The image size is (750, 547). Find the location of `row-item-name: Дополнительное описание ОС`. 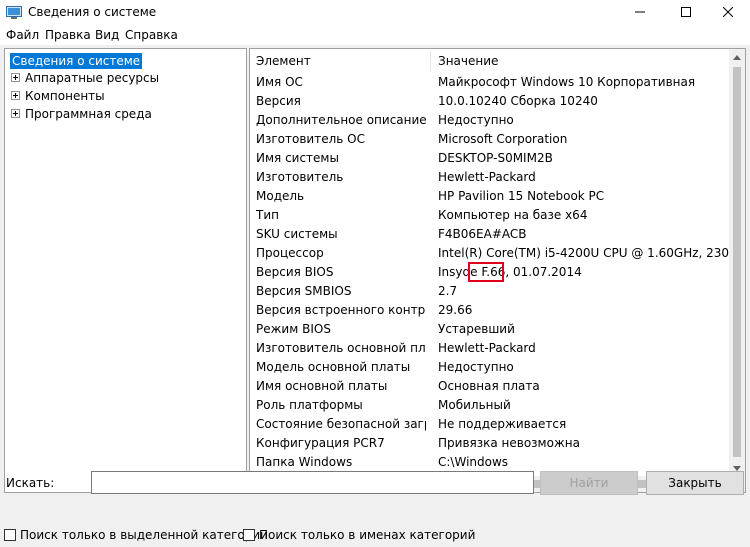

row-item-name: Дополнительное описание ОС is located at coordinates (341, 120).